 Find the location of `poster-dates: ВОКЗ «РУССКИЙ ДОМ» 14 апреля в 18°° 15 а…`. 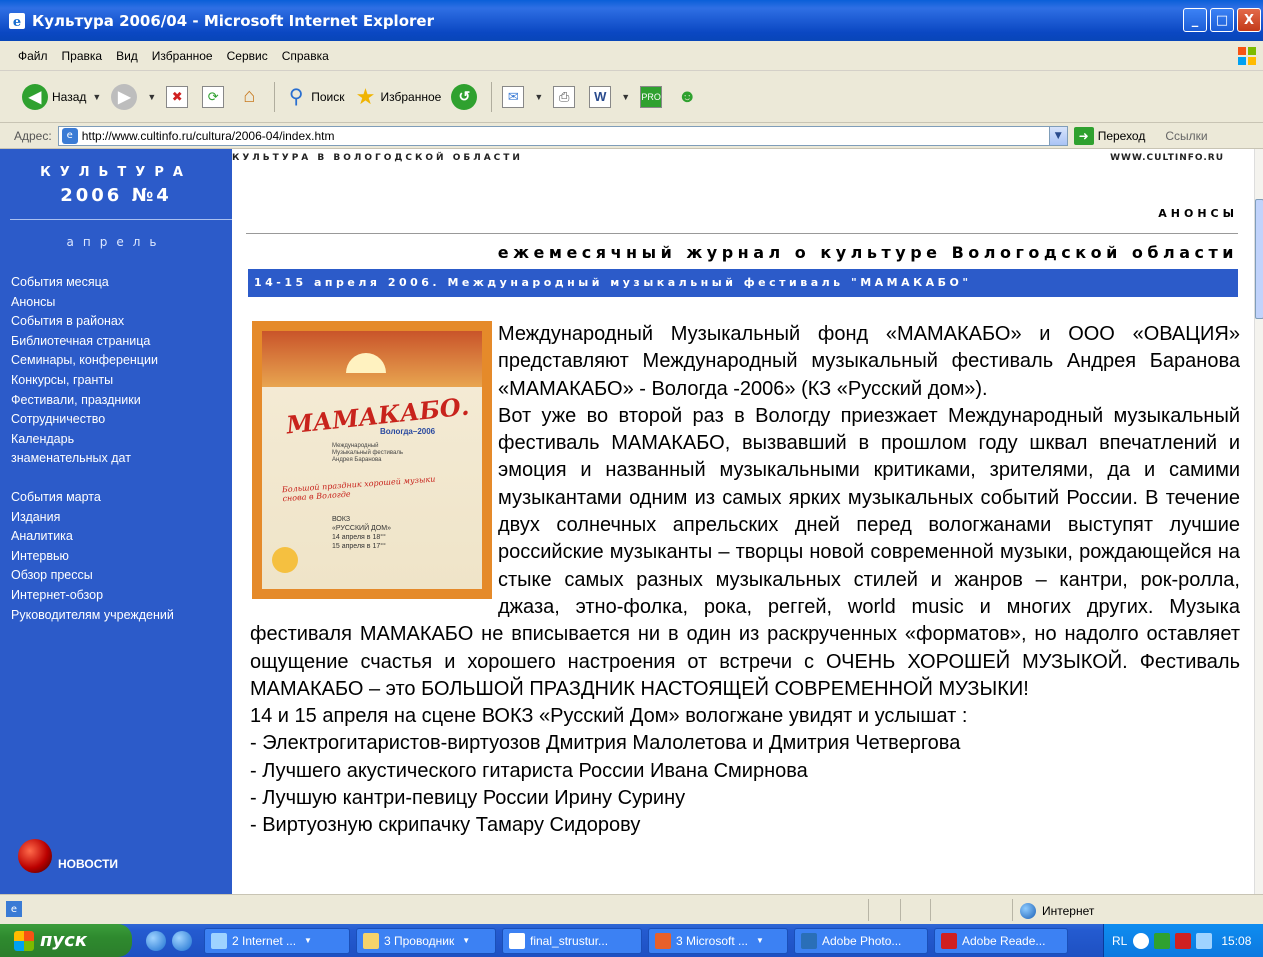

poster-dates: ВОКЗ «РУССКИЙ ДОМ» 14 апреля в 18°° 15 а… is located at coordinates (361, 533).